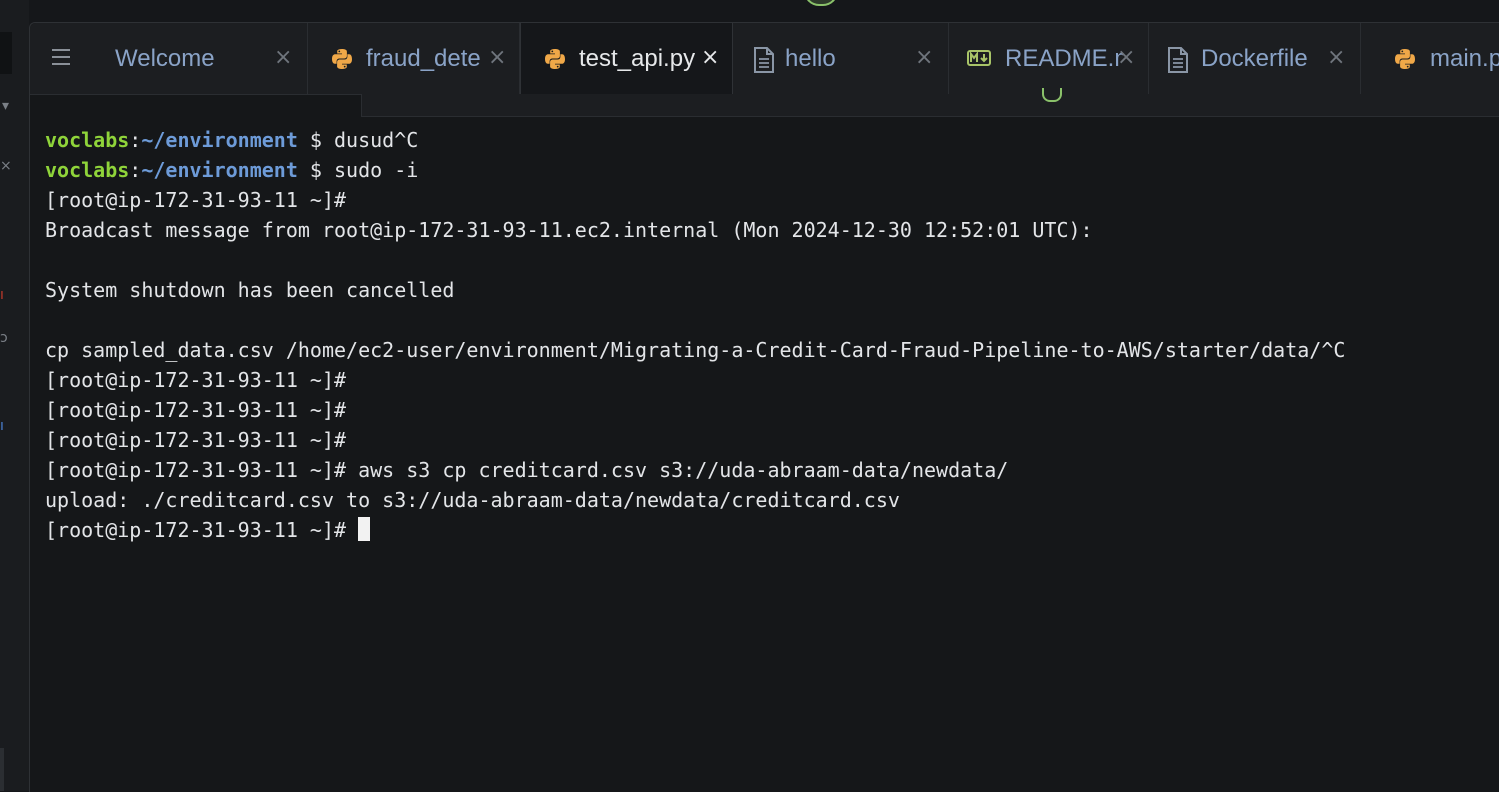  Describe the element at coordinates (5, 106) in the screenshot. I see `chevron-down-icon: ▾` at that location.